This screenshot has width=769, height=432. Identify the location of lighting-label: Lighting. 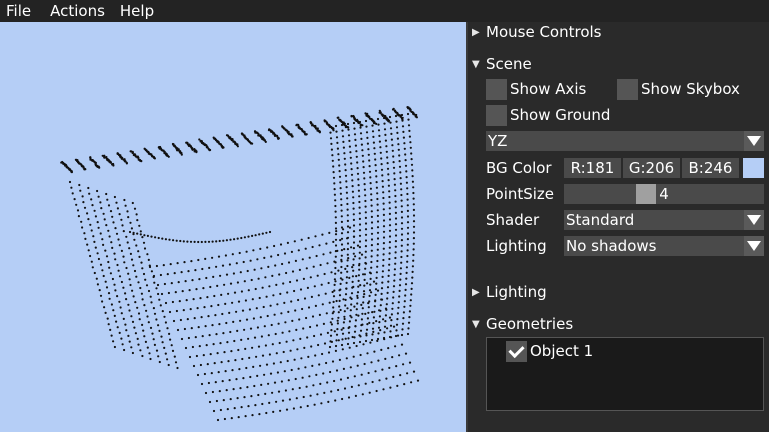
(516, 246).